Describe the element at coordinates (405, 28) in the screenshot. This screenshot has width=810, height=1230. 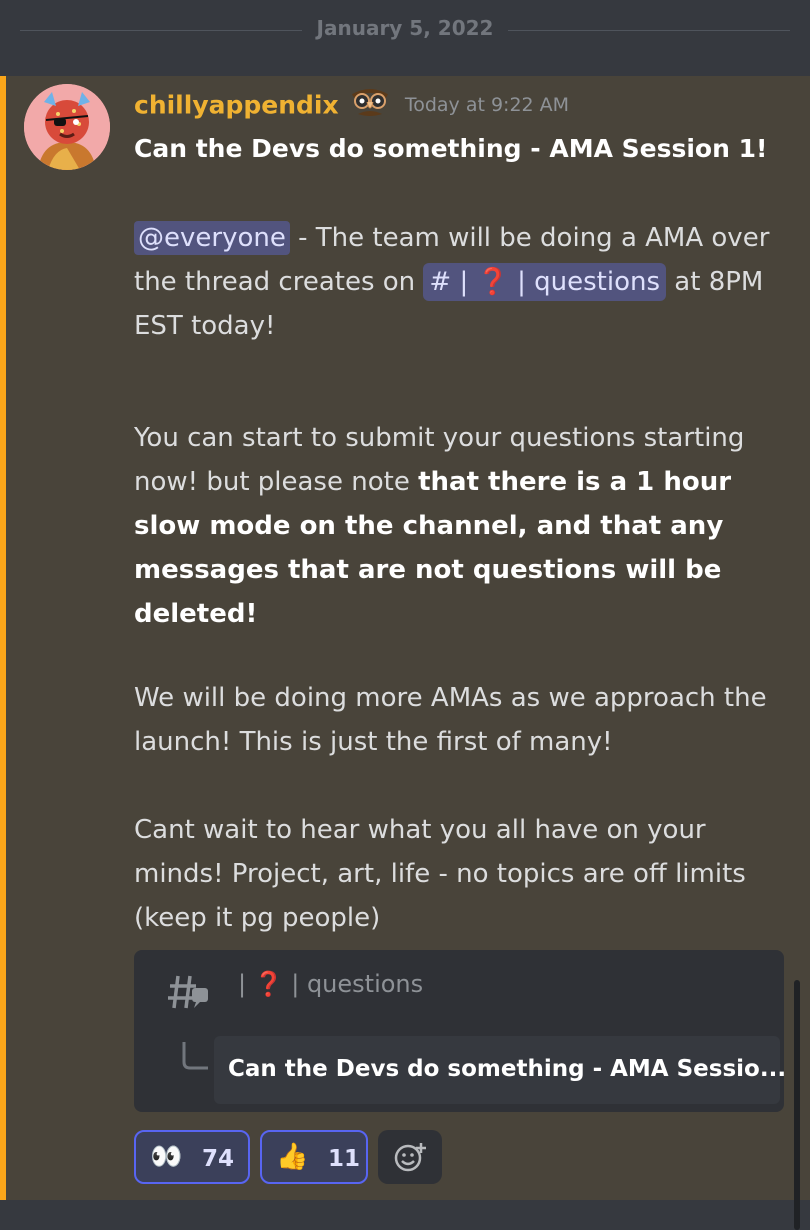
I see `date-divider-text: January 5, 2022` at that location.